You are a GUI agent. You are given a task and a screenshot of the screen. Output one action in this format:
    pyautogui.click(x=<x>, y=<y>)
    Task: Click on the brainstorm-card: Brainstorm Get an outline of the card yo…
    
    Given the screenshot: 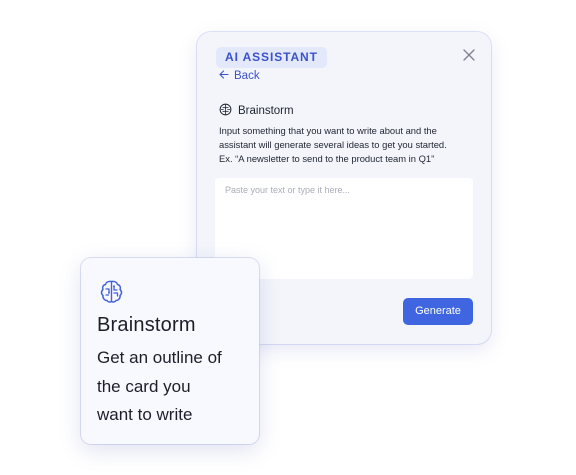 What is the action you would take?
    pyautogui.click(x=170, y=351)
    